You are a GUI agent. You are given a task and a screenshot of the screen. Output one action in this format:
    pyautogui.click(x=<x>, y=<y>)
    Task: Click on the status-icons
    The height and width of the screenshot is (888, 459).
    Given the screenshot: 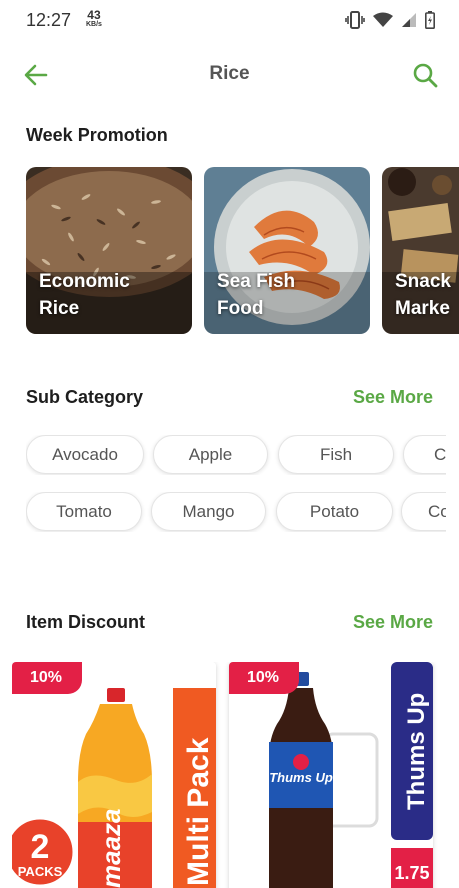 What is the action you would take?
    pyautogui.click(x=390, y=20)
    